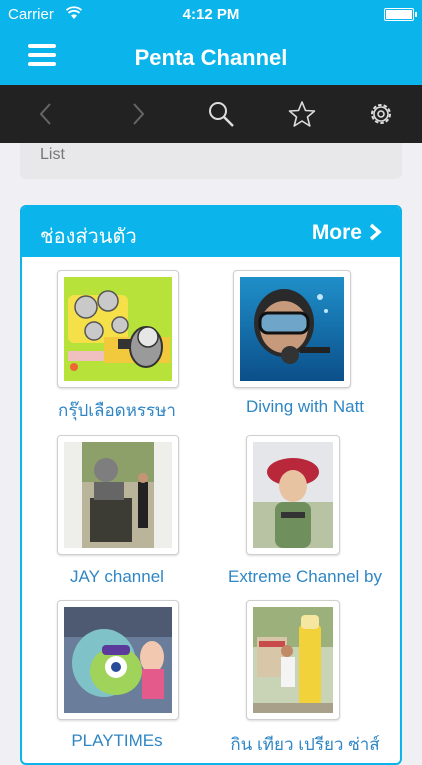  Describe the element at coordinates (400, 14) in the screenshot. I see `battery-icon` at that location.